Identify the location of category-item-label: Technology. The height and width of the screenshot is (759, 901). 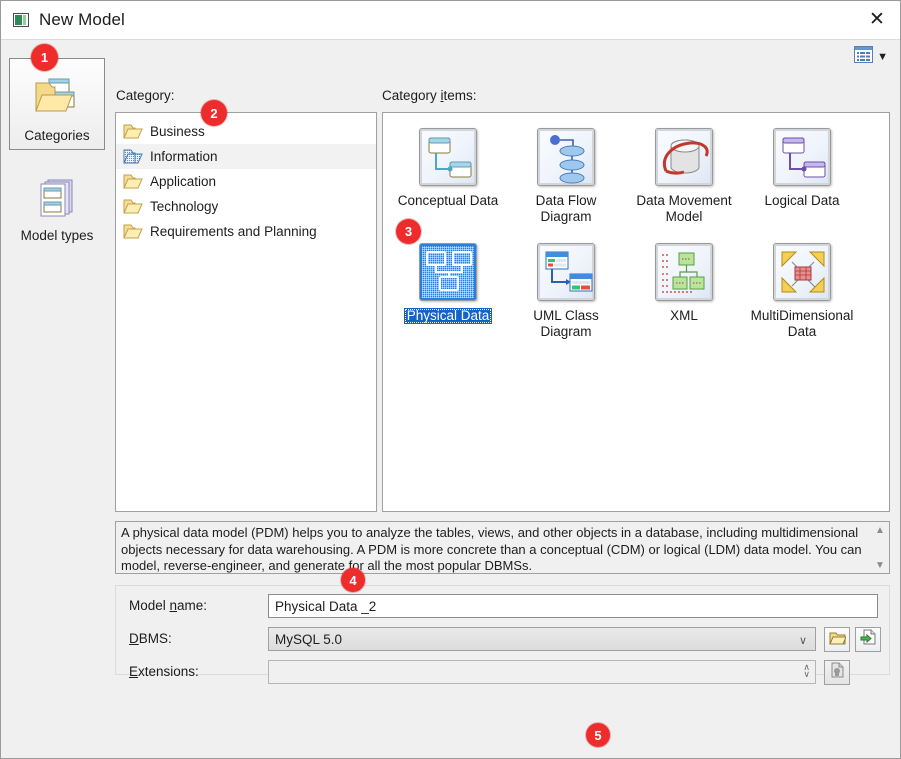
(184, 206).